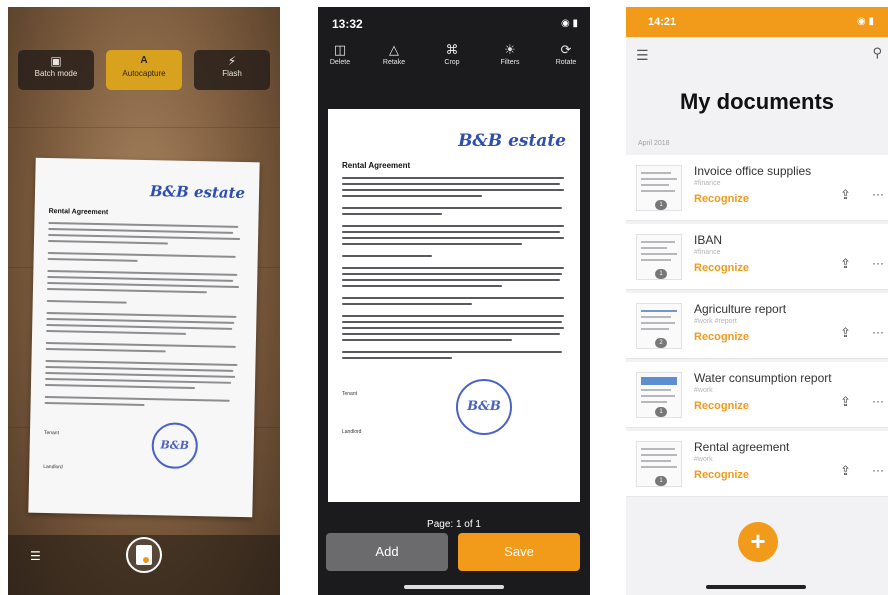 Image resolution: width=888 pixels, height=595 pixels. I want to click on filters-button: ☀ Filters, so click(510, 54).